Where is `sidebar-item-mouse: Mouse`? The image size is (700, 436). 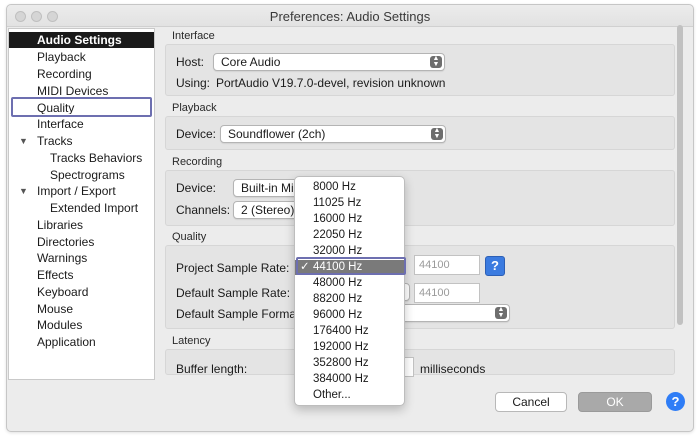 sidebar-item-mouse: Mouse is located at coordinates (55, 309).